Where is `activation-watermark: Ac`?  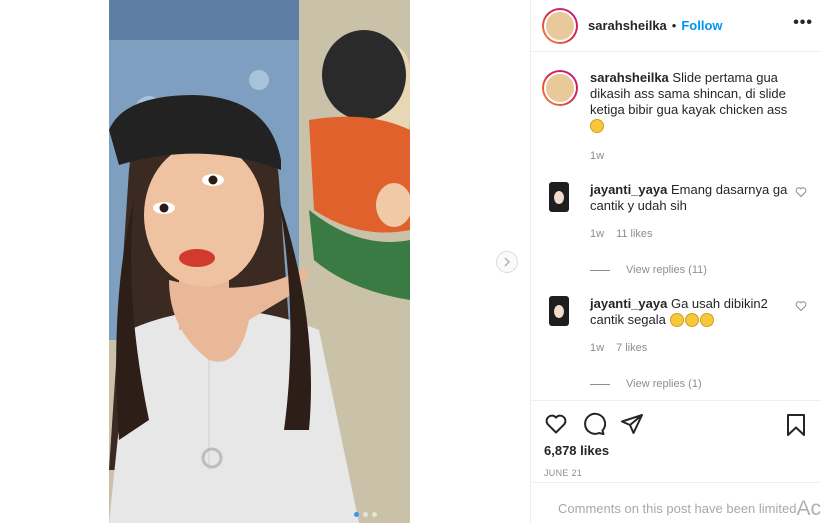
activation-watermark: Ac is located at coordinates (808, 508).